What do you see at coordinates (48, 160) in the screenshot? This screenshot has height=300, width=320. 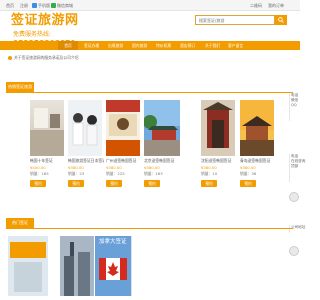 I see `product-title: 韩国十年签证` at bounding box center [48, 160].